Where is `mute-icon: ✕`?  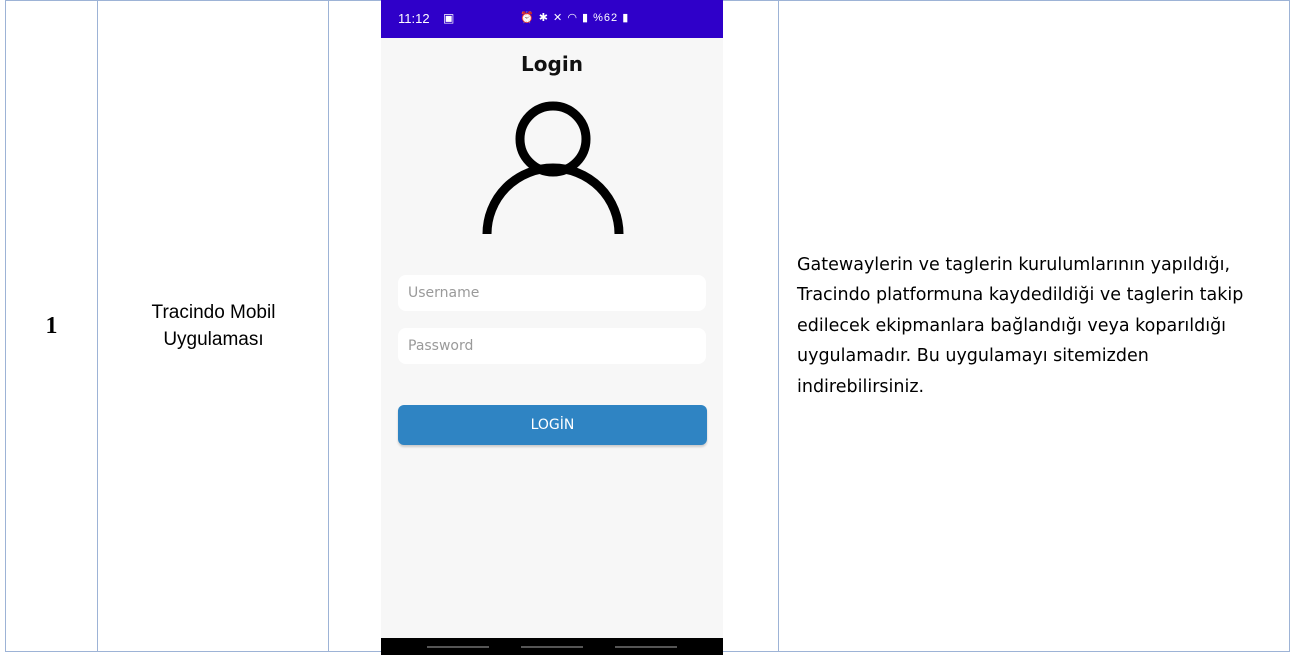
mute-icon: ✕ is located at coordinates (558, 18).